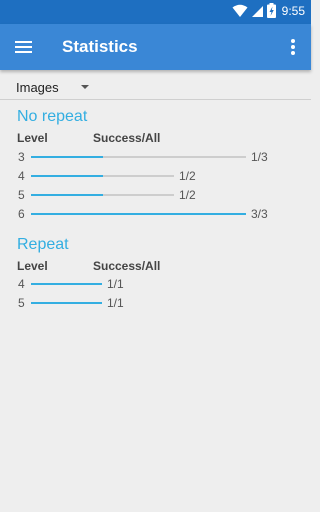 The width and height of the screenshot is (320, 512). I want to click on divider, so click(155, 99).